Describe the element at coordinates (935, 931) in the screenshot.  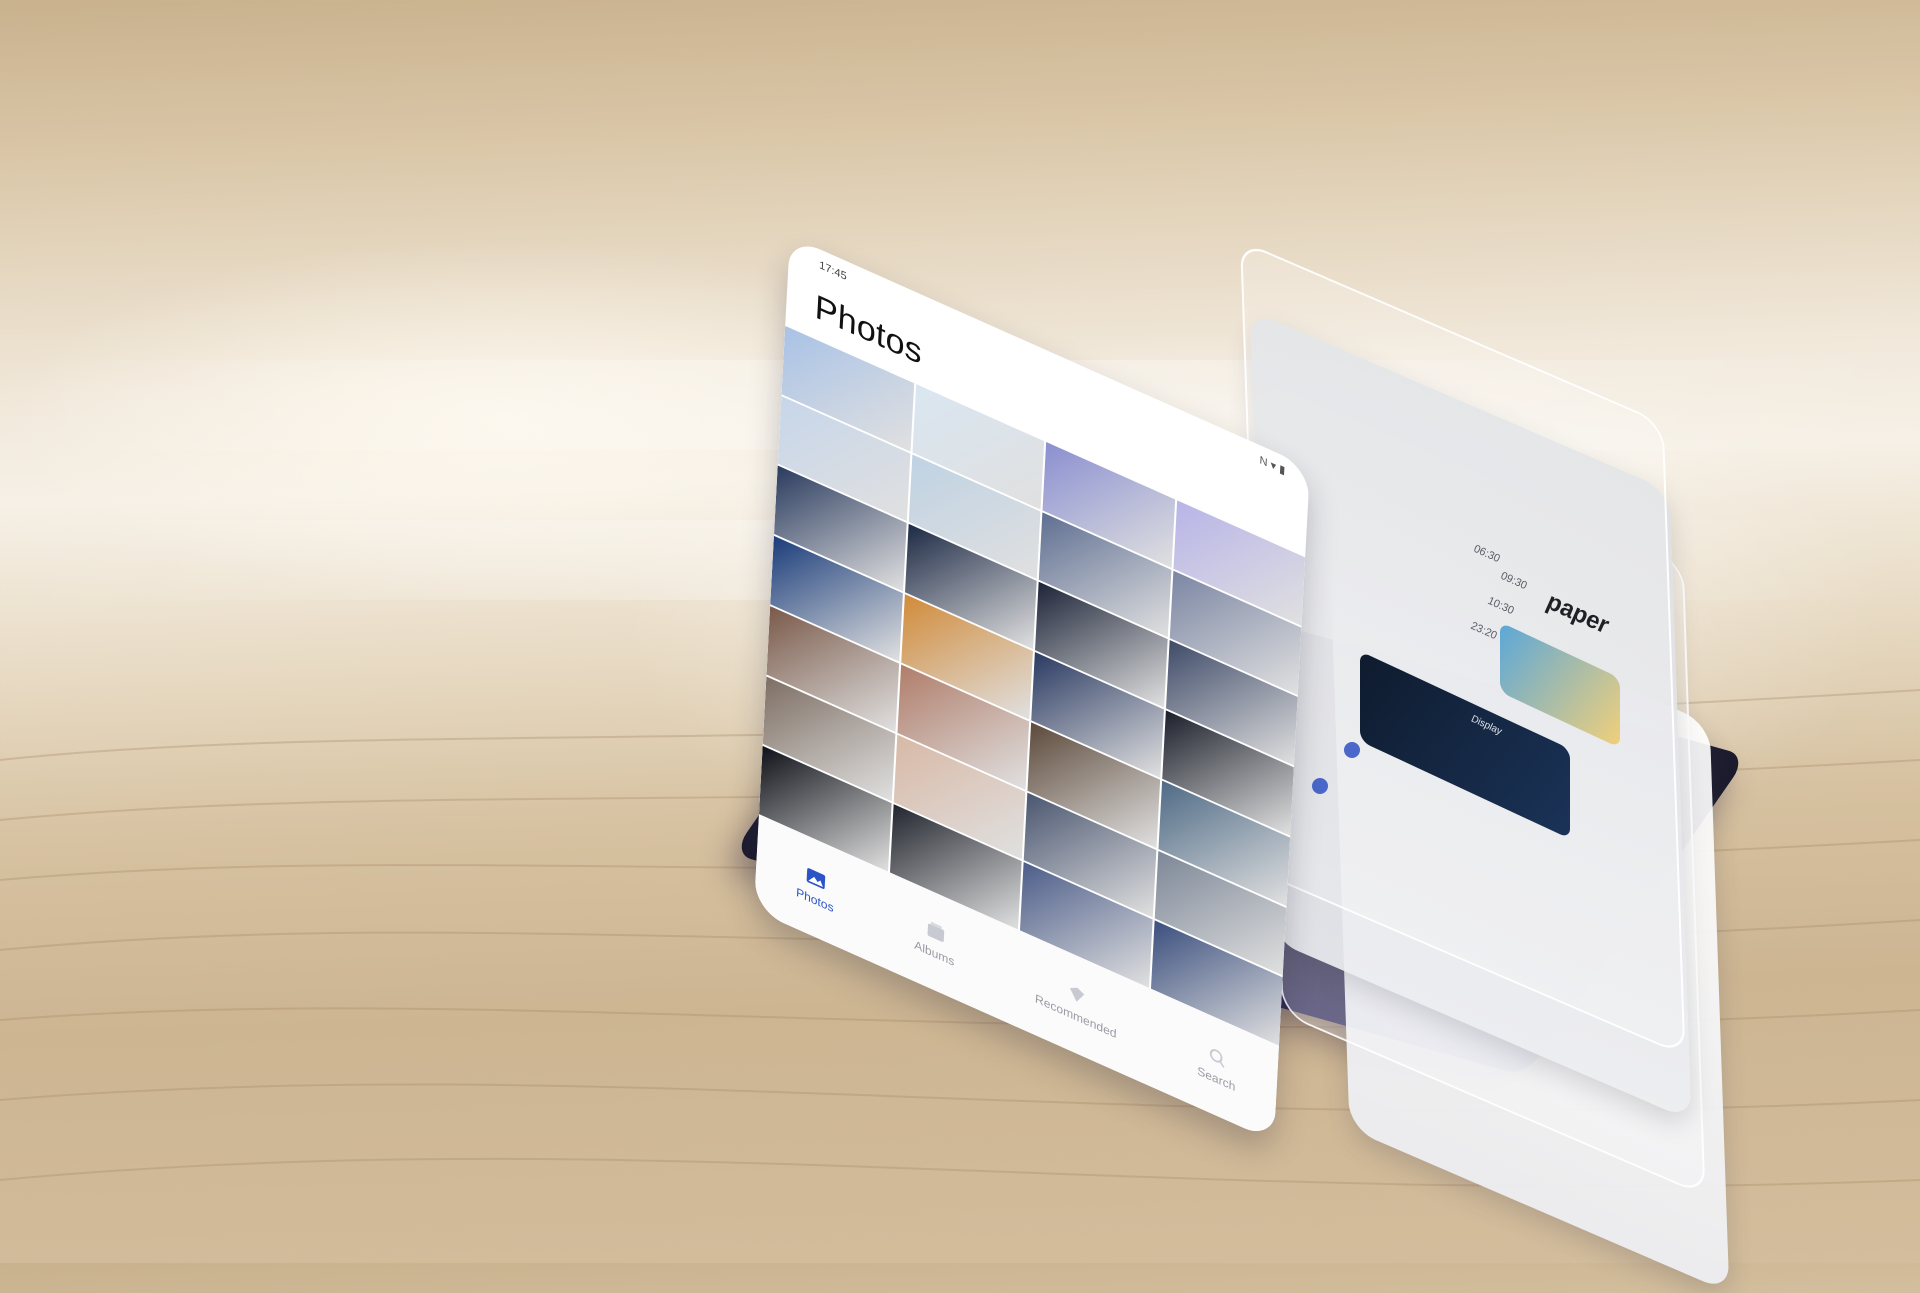
I see `albums-icon` at that location.